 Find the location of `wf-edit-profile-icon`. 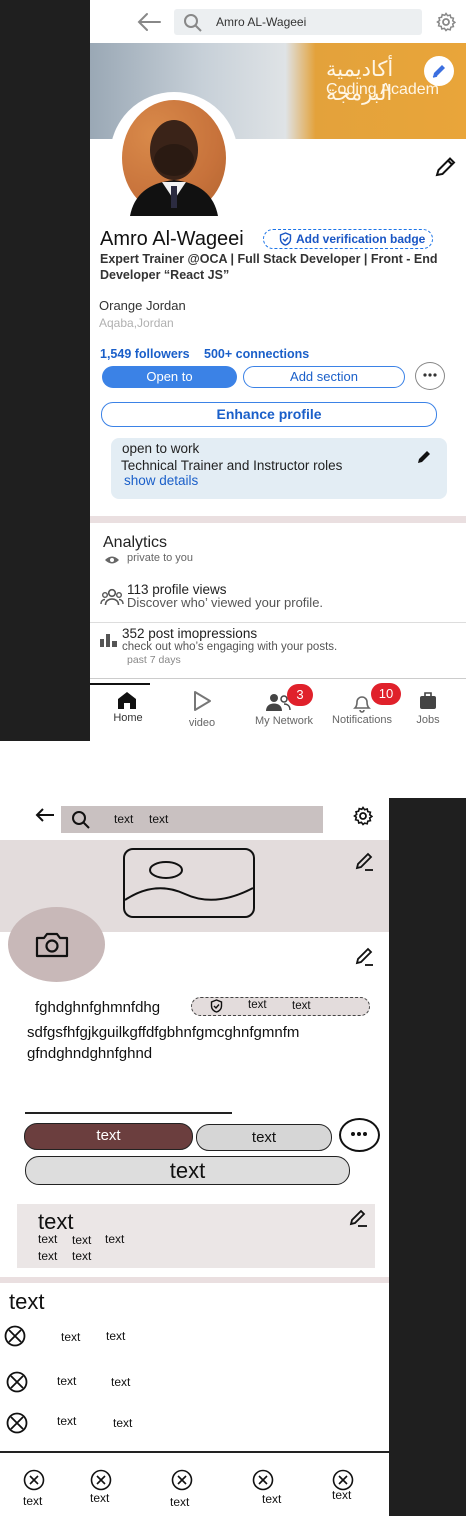

wf-edit-profile-icon is located at coordinates (365, 957).